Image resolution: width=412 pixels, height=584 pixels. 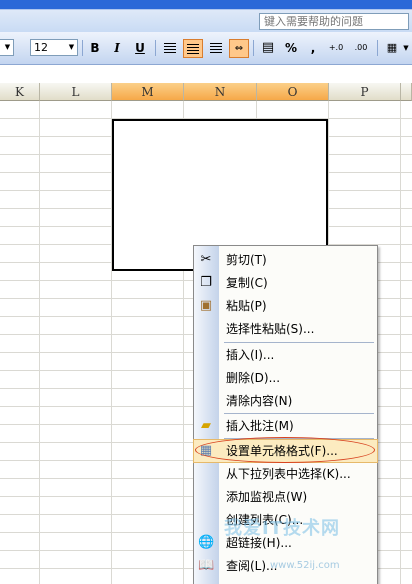 What do you see at coordinates (206, 259) in the screenshot?
I see `scissors-icon: ✂` at bounding box center [206, 259].